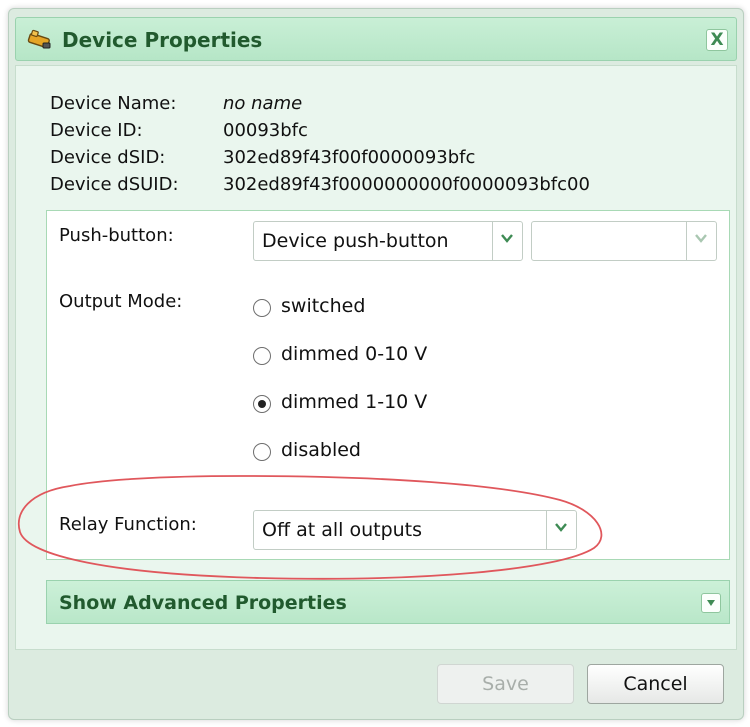 This screenshot has width=750, height=727. I want to click on output-mode-option: disabled, so click(307, 450).